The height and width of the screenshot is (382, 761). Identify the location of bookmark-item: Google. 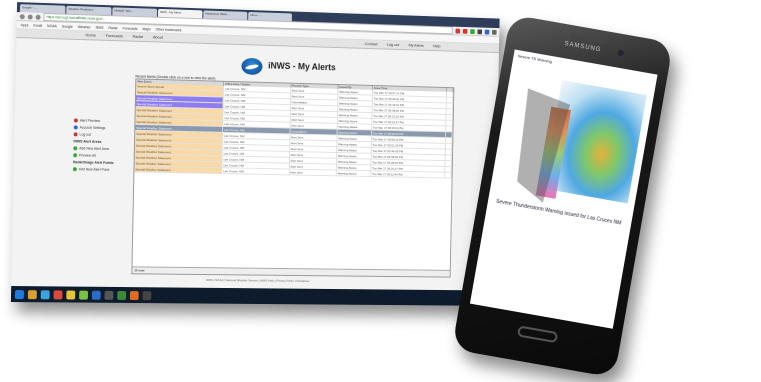
(67, 26).